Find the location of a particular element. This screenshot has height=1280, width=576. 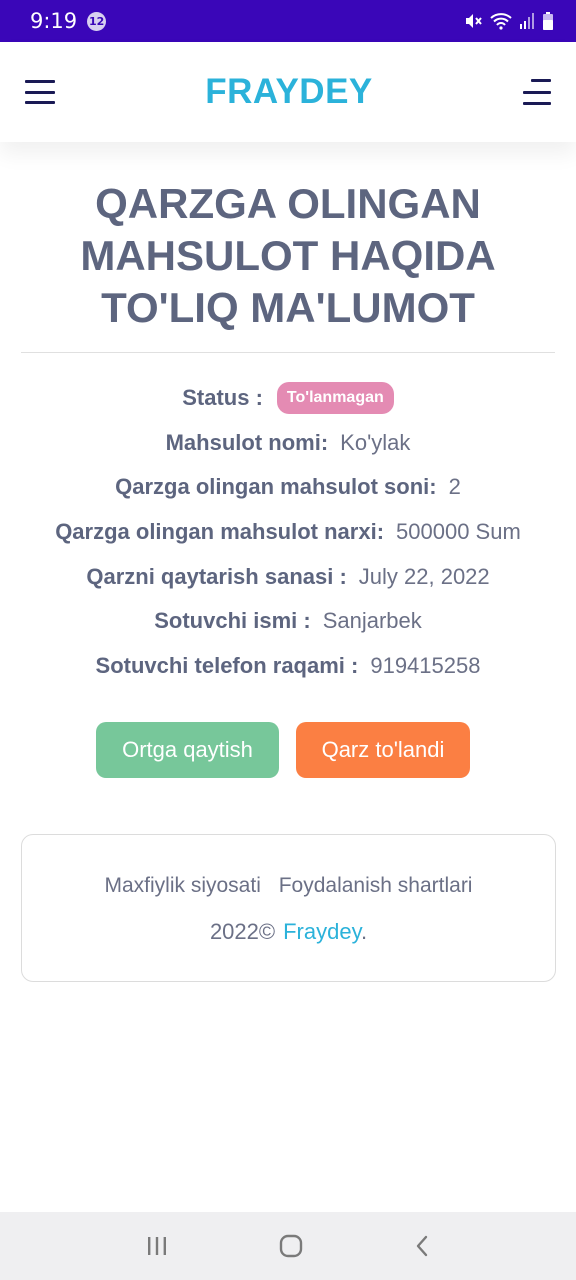

copyright-year: 2022© is located at coordinates (242, 931).